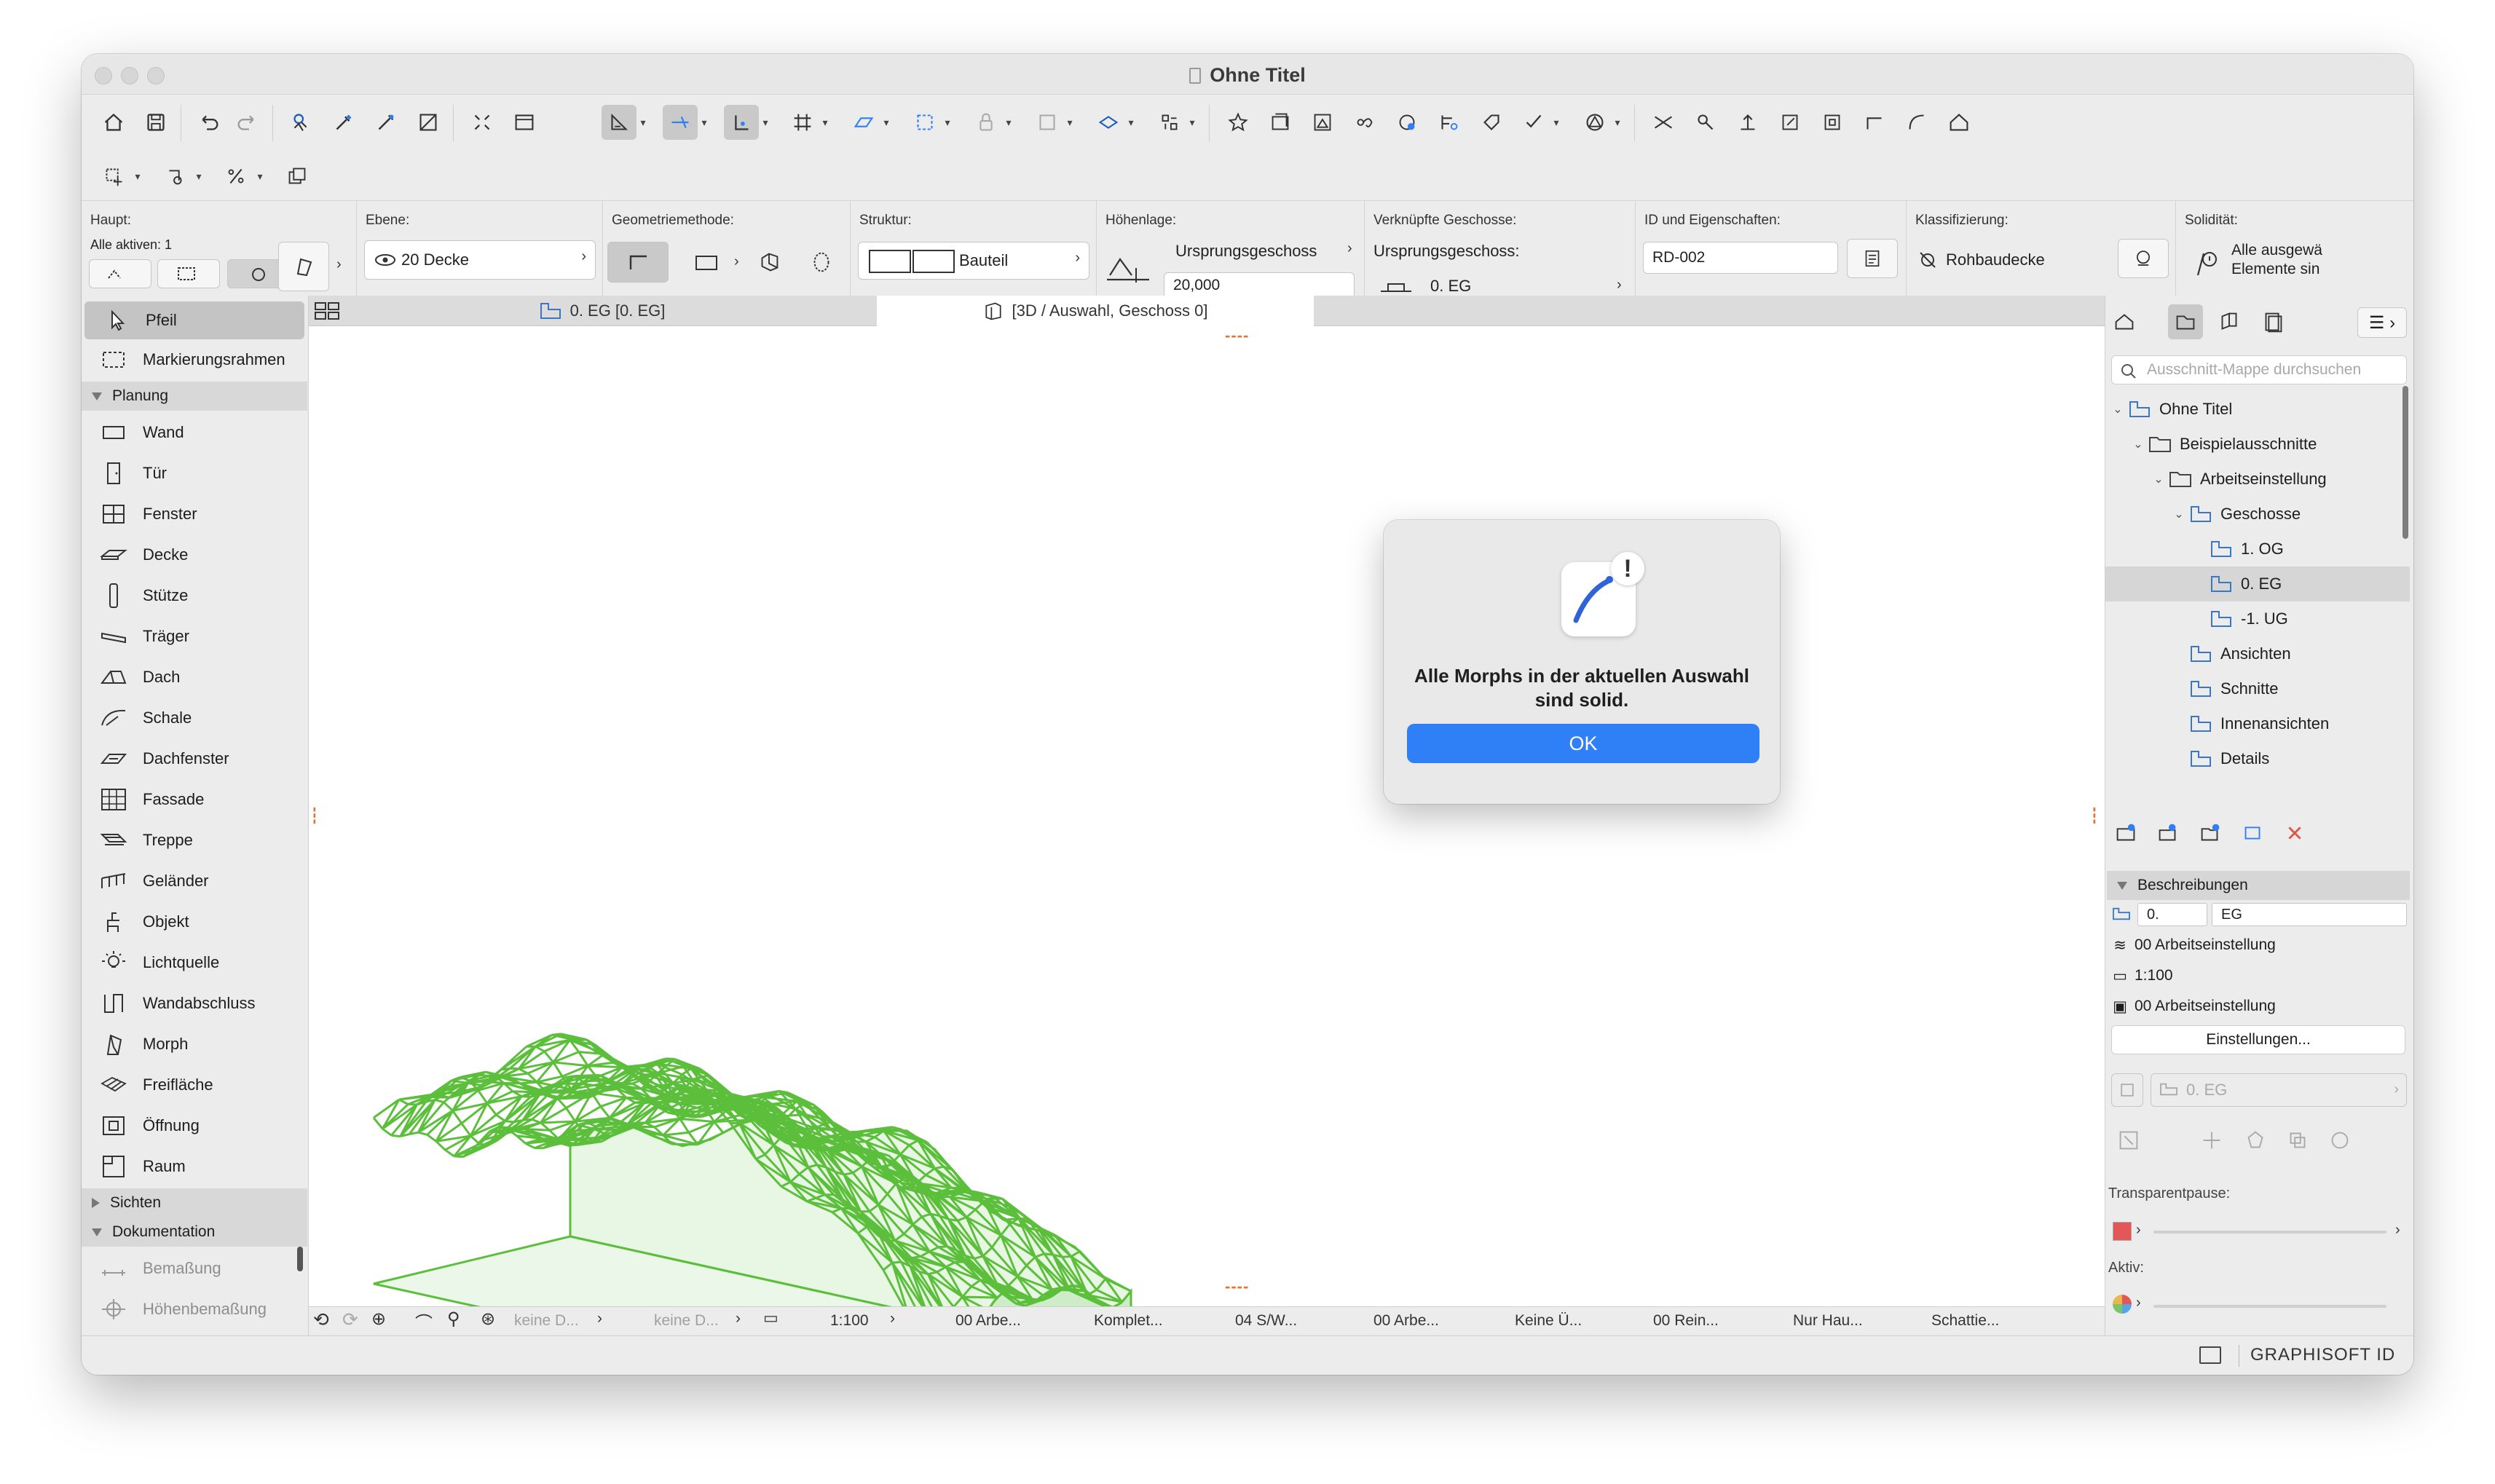 The height and width of the screenshot is (1484, 2495). I want to click on tool-markierungsrahmen: Markierungsrahmen, so click(194, 360).